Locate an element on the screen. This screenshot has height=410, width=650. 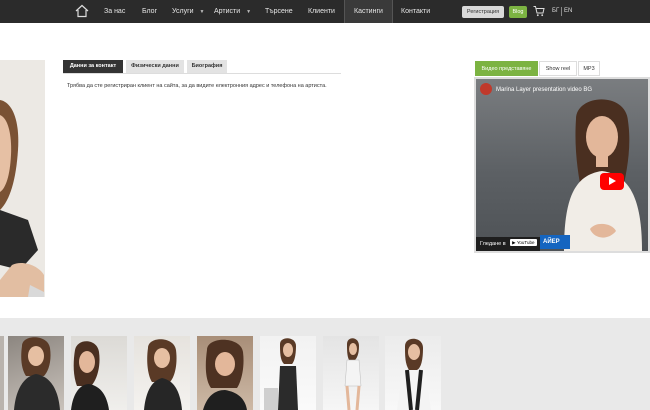
watch-on-label: Гледане в is located at coordinates (493, 244).